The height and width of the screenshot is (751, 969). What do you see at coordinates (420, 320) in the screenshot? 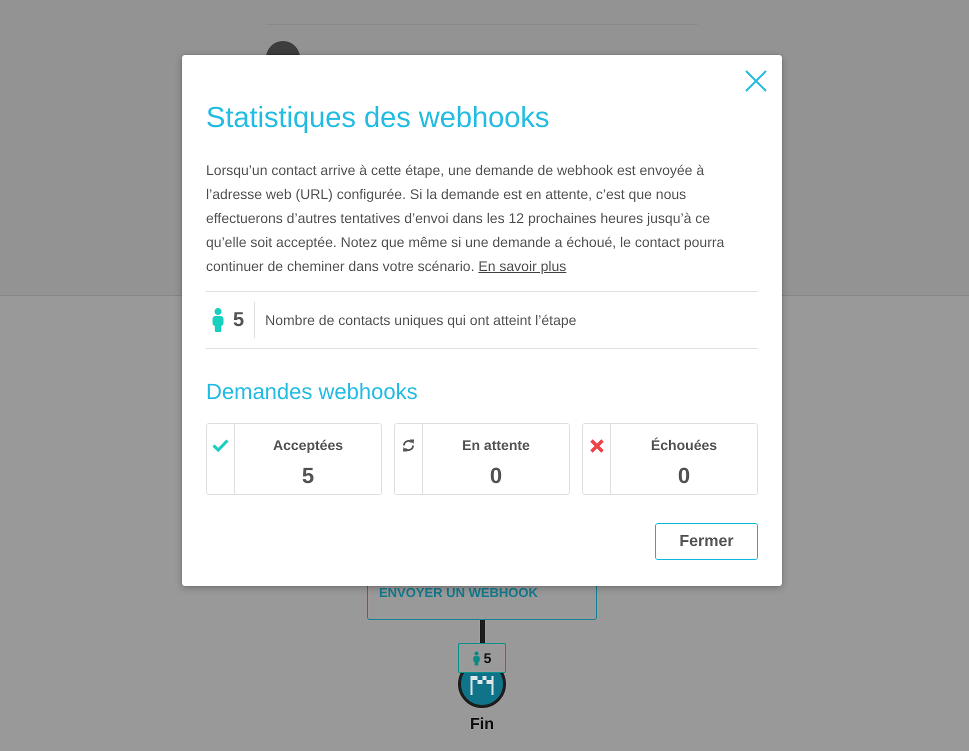
I see `contact-count-label: Nombre de contacts uniques qui ont atteint l’étape` at bounding box center [420, 320].